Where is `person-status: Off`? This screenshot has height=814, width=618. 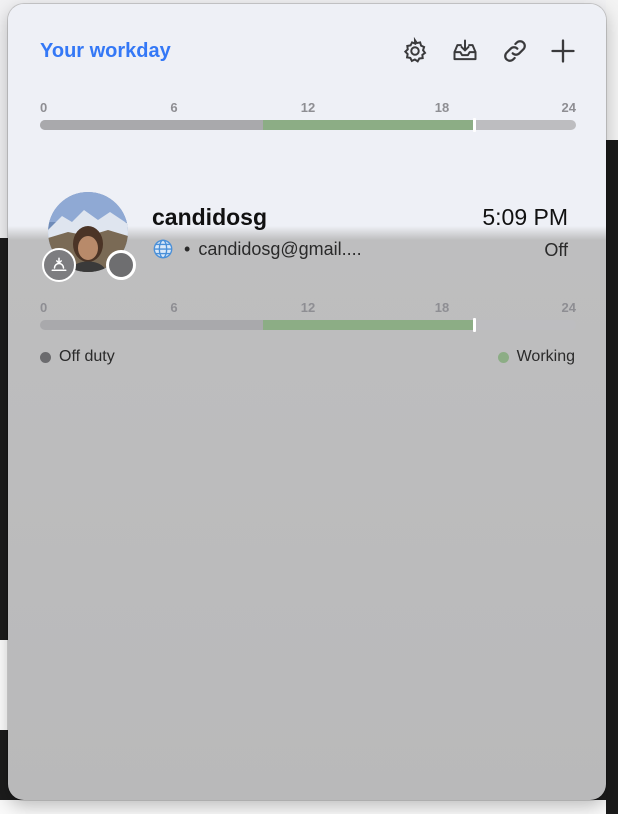
person-status: Off is located at coordinates (556, 250).